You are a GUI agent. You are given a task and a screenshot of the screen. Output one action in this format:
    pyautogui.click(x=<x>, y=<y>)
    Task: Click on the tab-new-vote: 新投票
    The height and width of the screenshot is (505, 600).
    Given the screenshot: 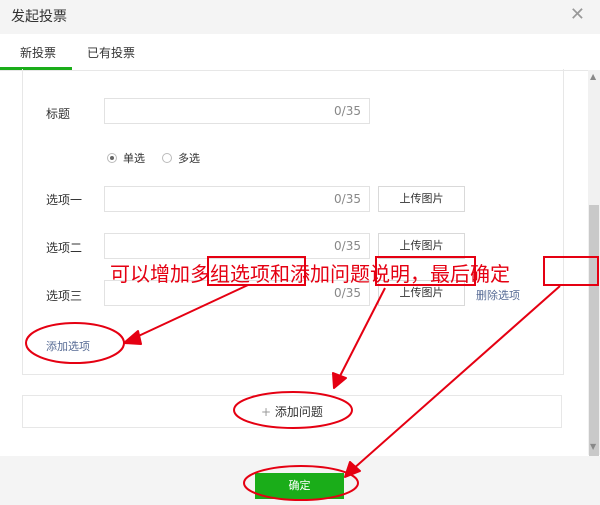 What is the action you would take?
    pyautogui.click(x=38, y=52)
    